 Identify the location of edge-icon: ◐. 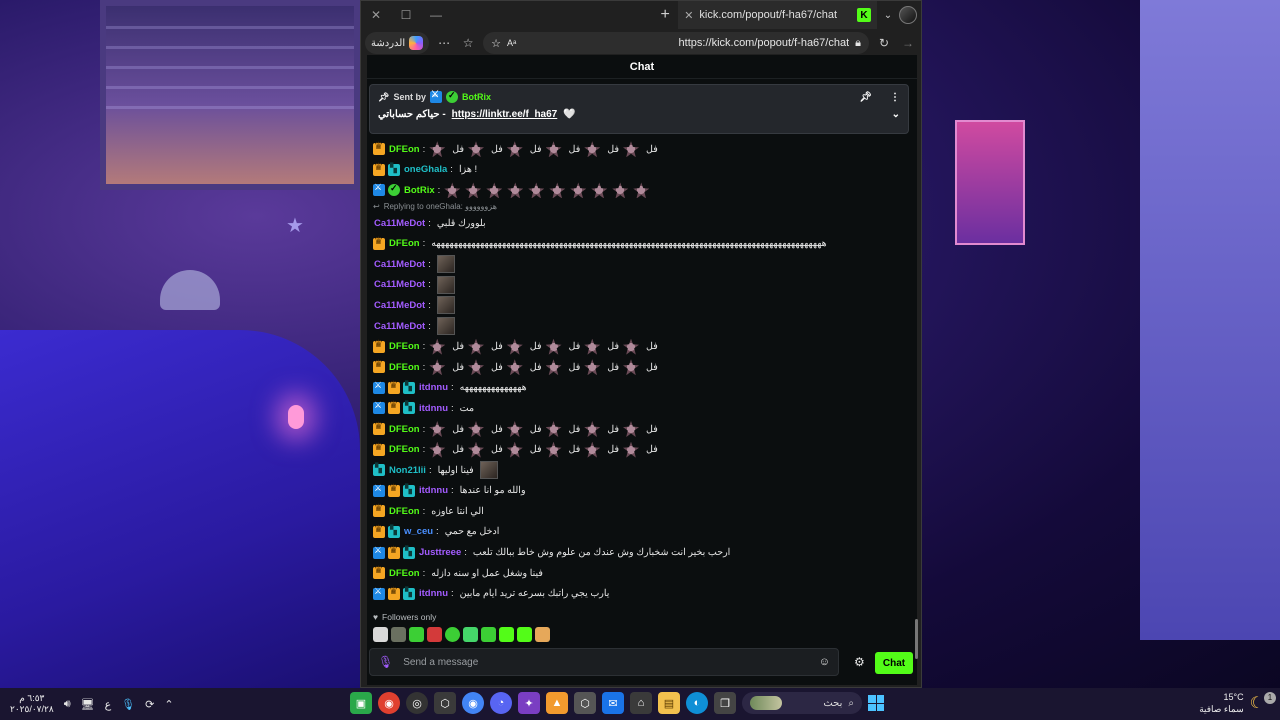
(697, 703).